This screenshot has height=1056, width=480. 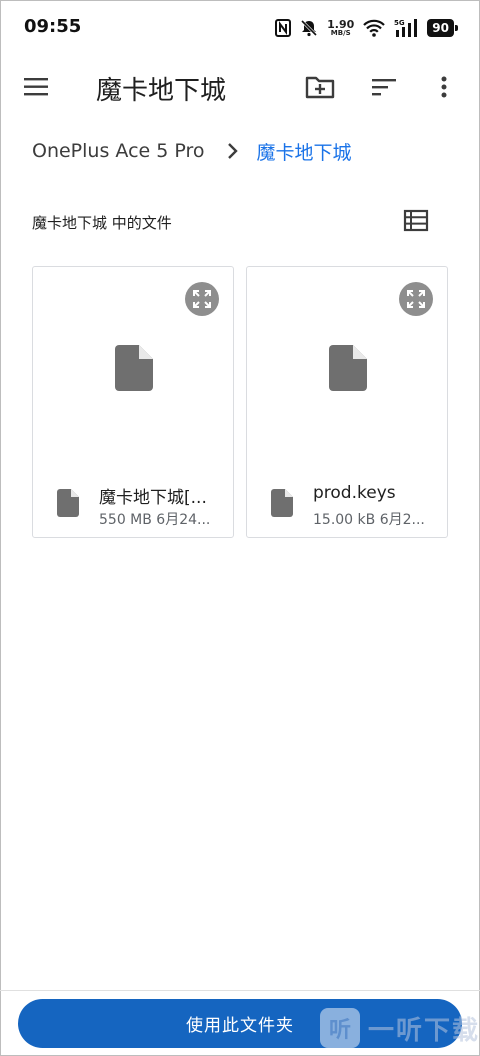 I want to click on chevron-right-icon, so click(x=235, y=151).